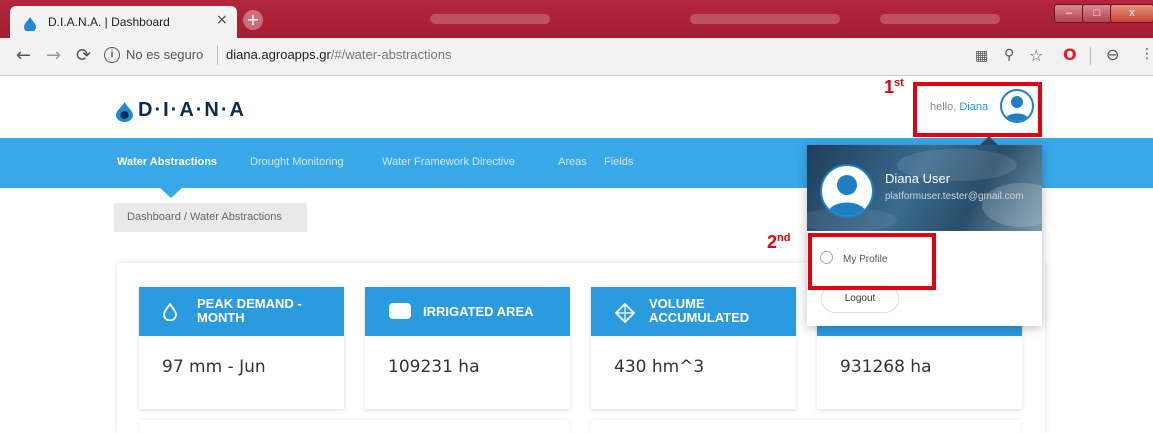  I want to click on breadcrumb: Dashboard / Water Abstractions, so click(210, 217).